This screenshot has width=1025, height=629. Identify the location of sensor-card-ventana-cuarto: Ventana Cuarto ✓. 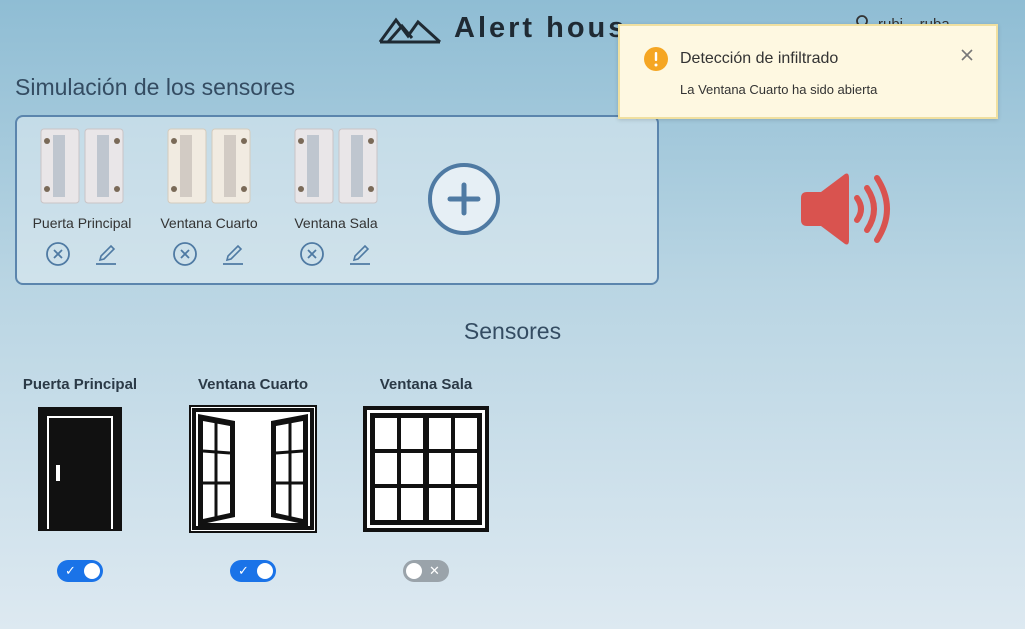
(253, 479).